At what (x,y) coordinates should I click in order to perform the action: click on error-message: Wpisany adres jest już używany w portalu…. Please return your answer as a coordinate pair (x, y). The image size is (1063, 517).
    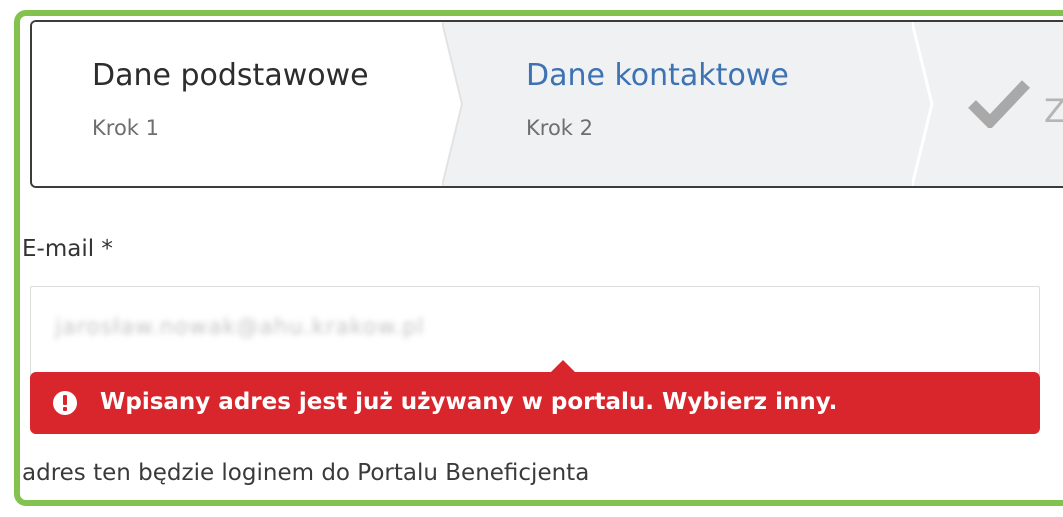
    Looking at the image, I should click on (535, 397).